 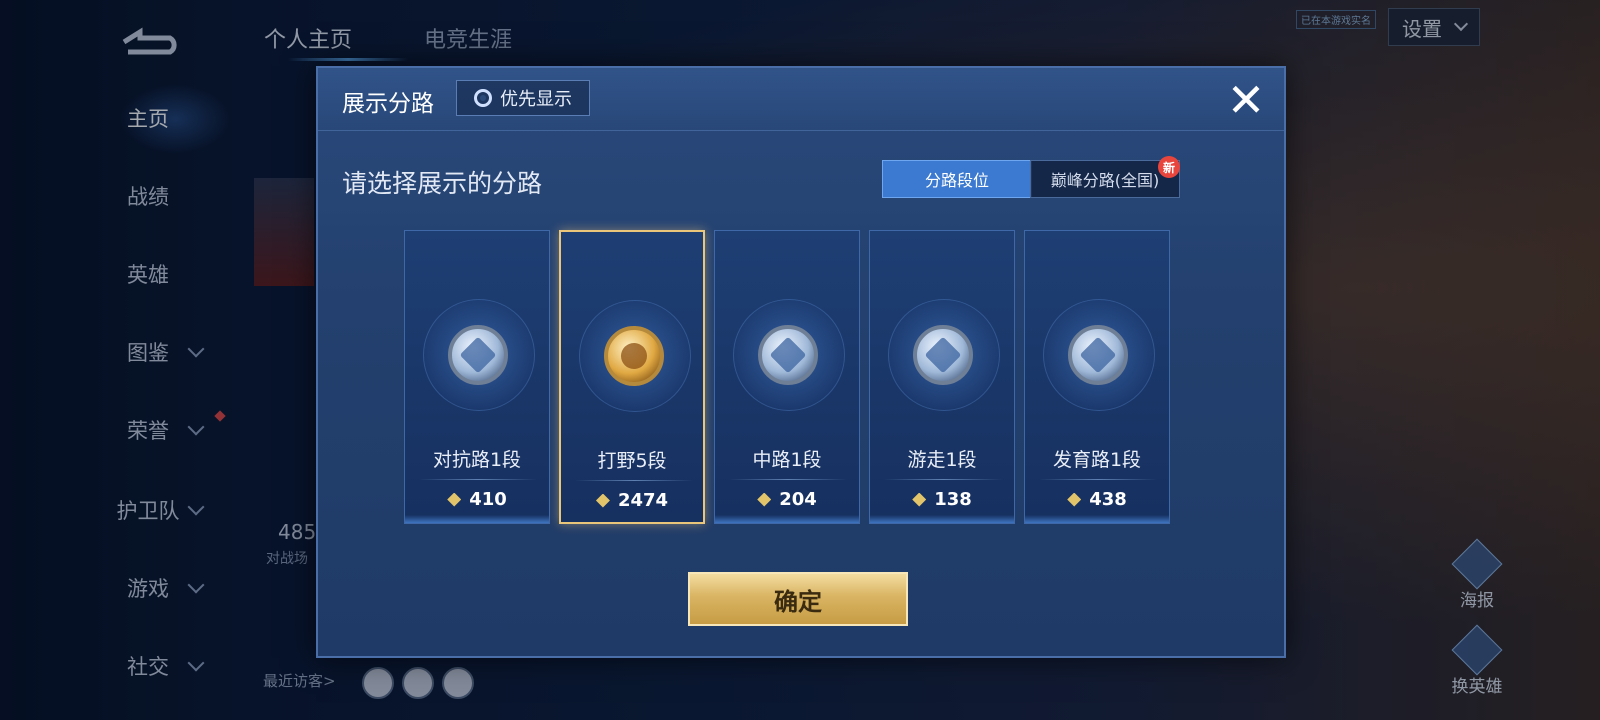 What do you see at coordinates (643, 500) in the screenshot?
I see `lane-score-value: 2474` at bounding box center [643, 500].